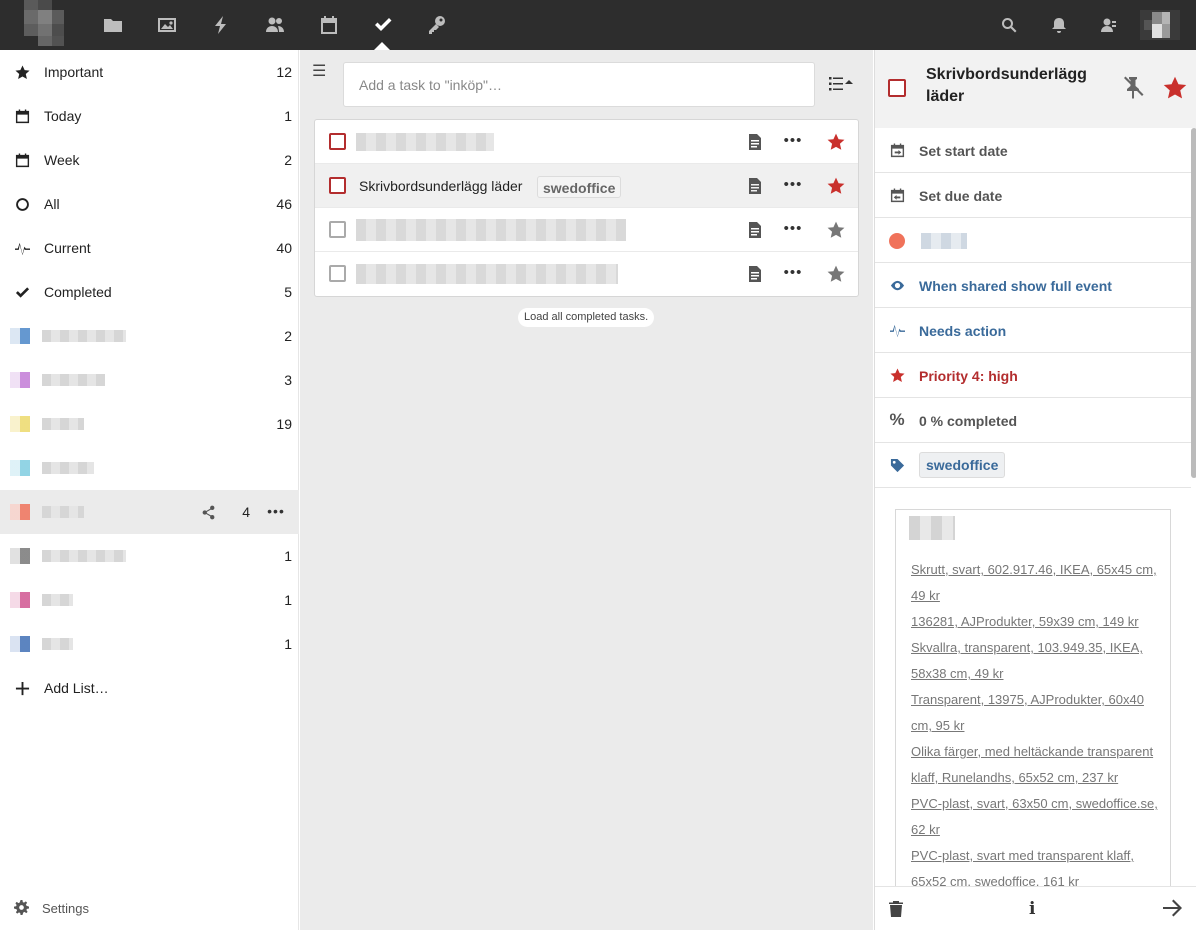  I want to click on scrollbar, so click(1193, 303).